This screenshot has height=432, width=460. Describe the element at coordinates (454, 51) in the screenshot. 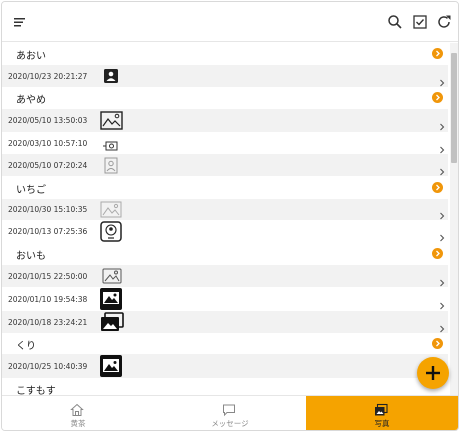

I see `scroll-up-arrow-icon` at that location.